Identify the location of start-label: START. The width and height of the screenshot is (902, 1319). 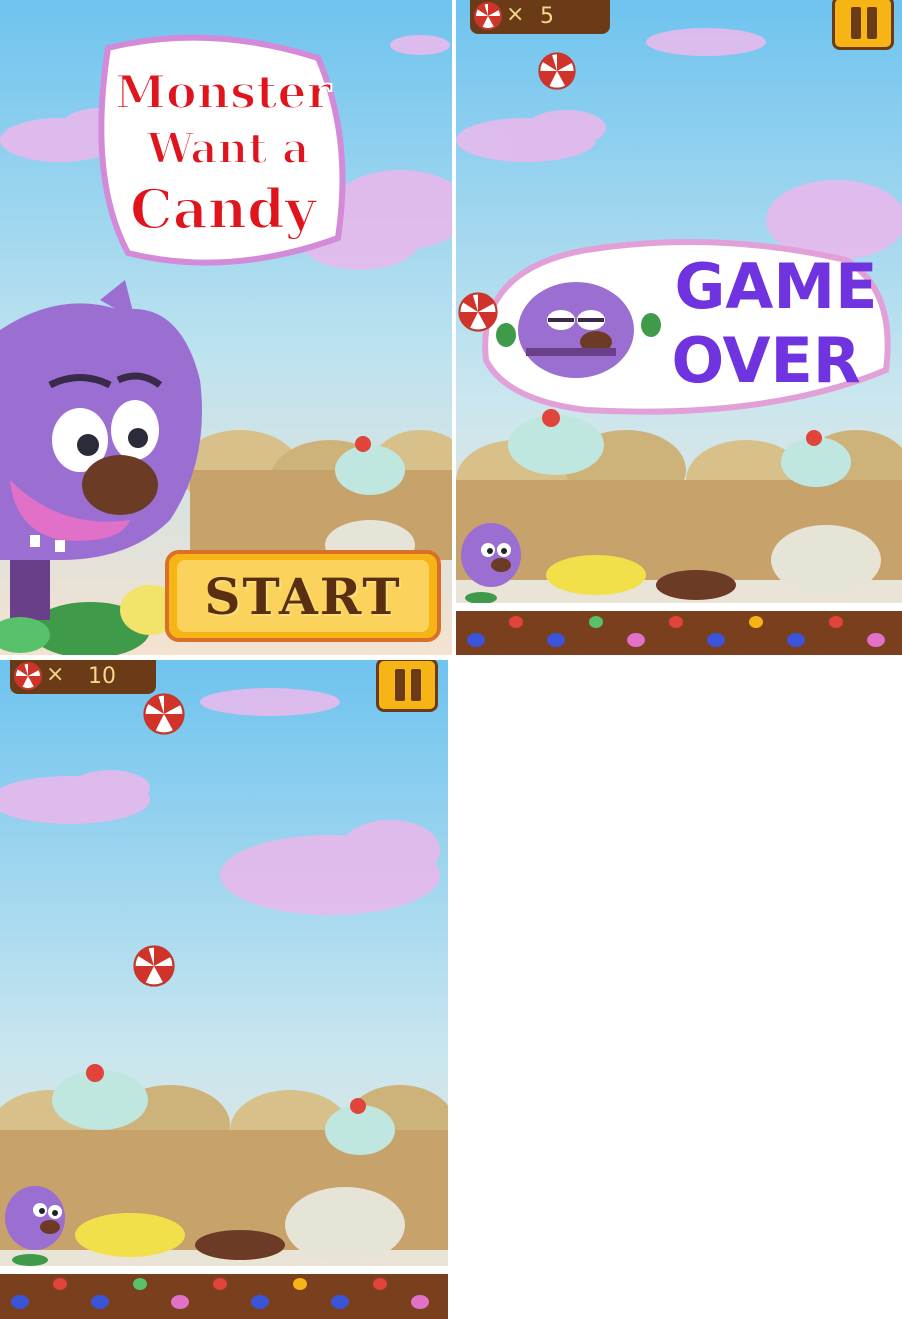
(303, 596).